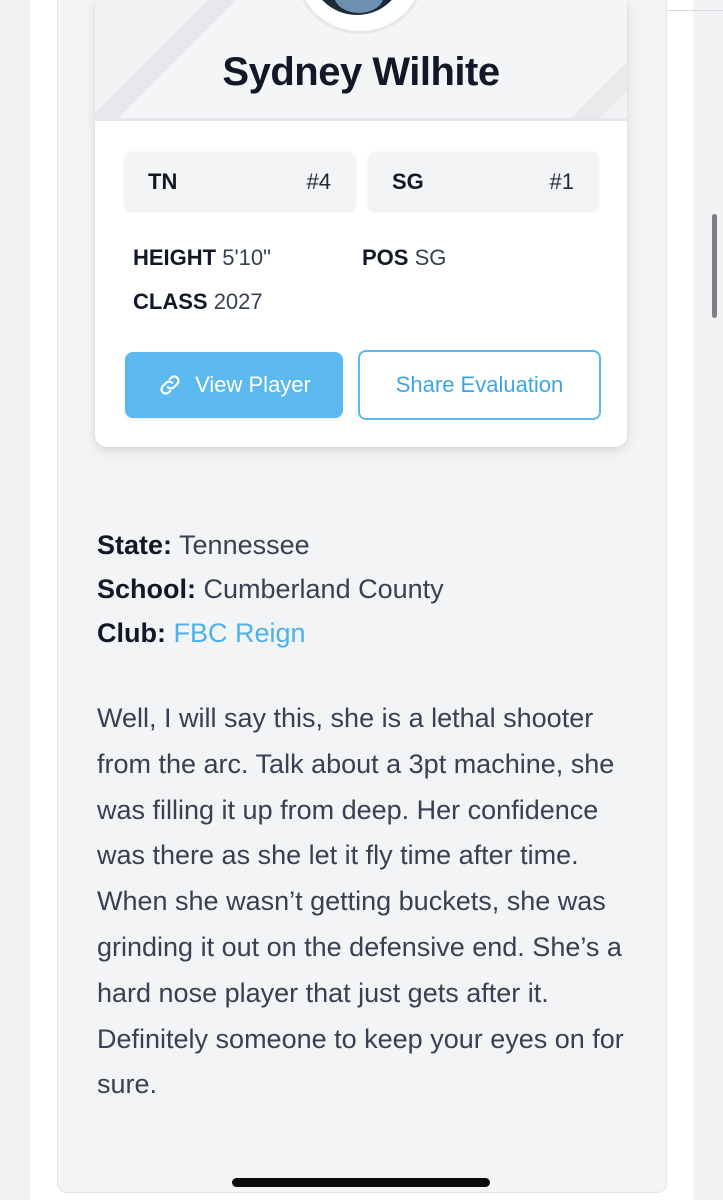 This screenshot has width=723, height=1200. I want to click on school-label: School:, so click(146, 589).